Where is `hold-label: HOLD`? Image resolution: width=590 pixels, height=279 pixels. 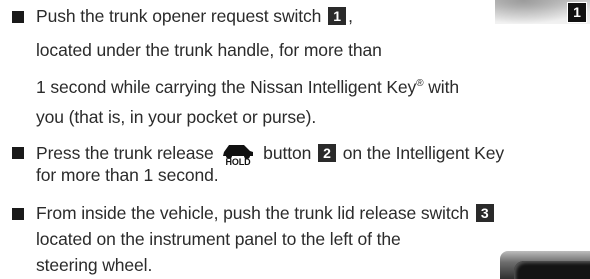
hold-label: HOLD is located at coordinates (239, 161).